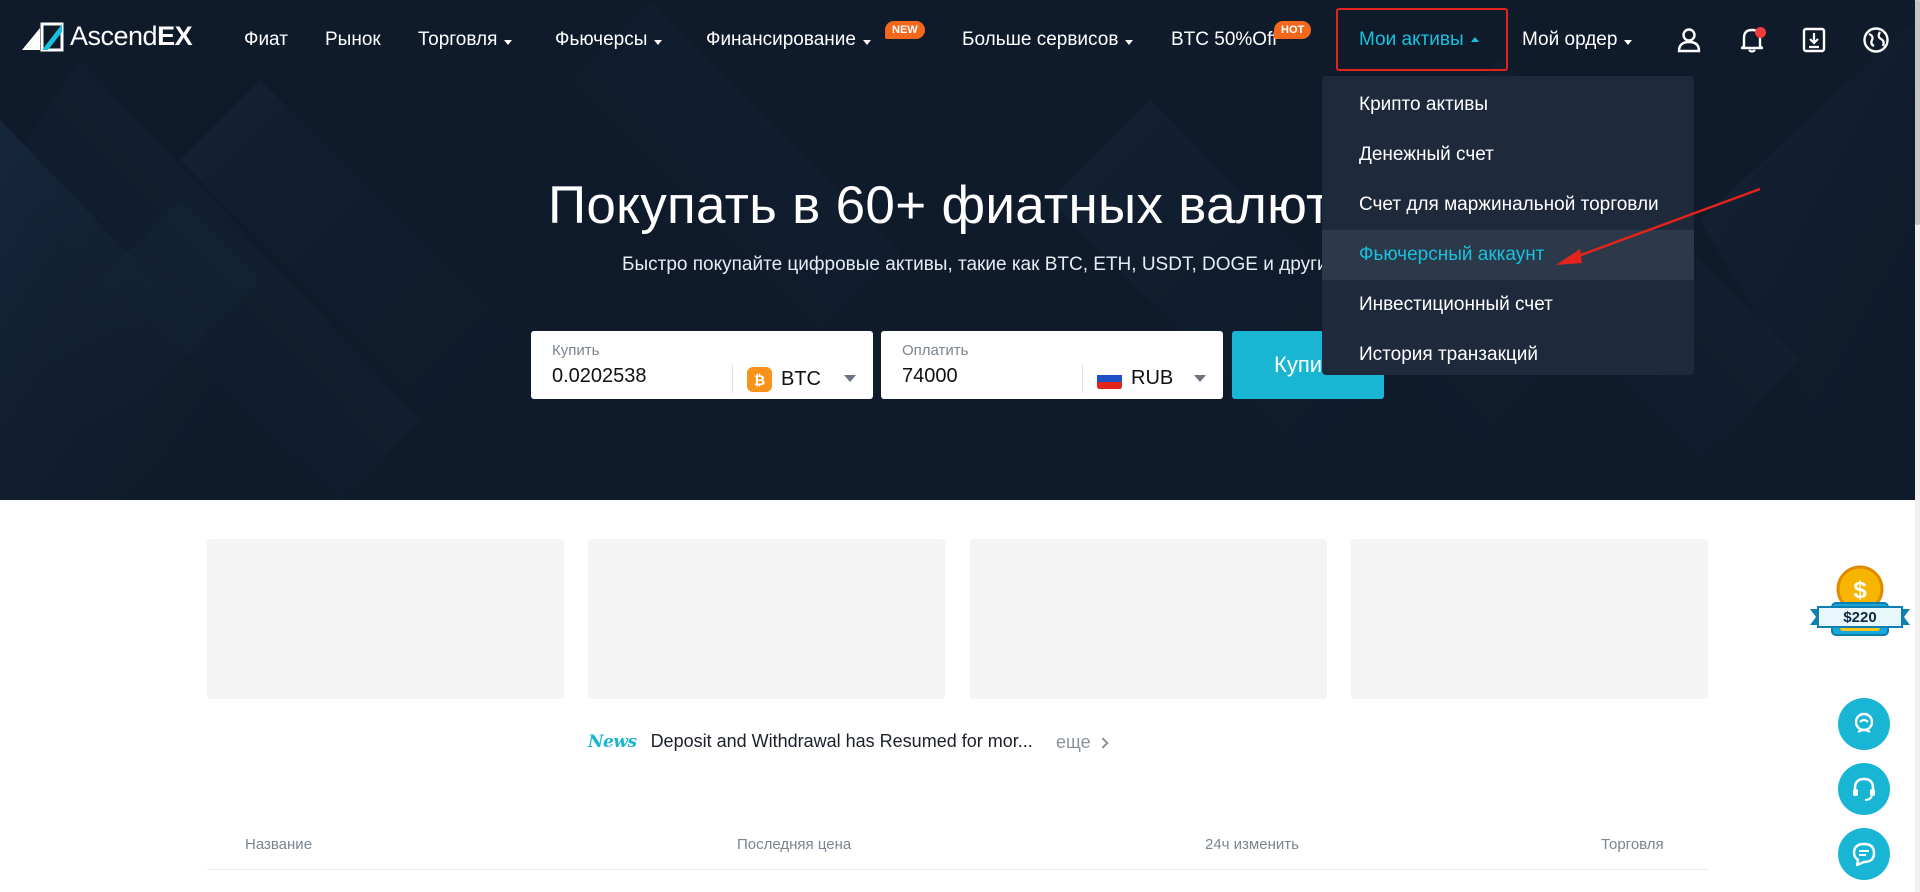  I want to click on menu-item-crypto-assets: Крипто активы, so click(1508, 105).